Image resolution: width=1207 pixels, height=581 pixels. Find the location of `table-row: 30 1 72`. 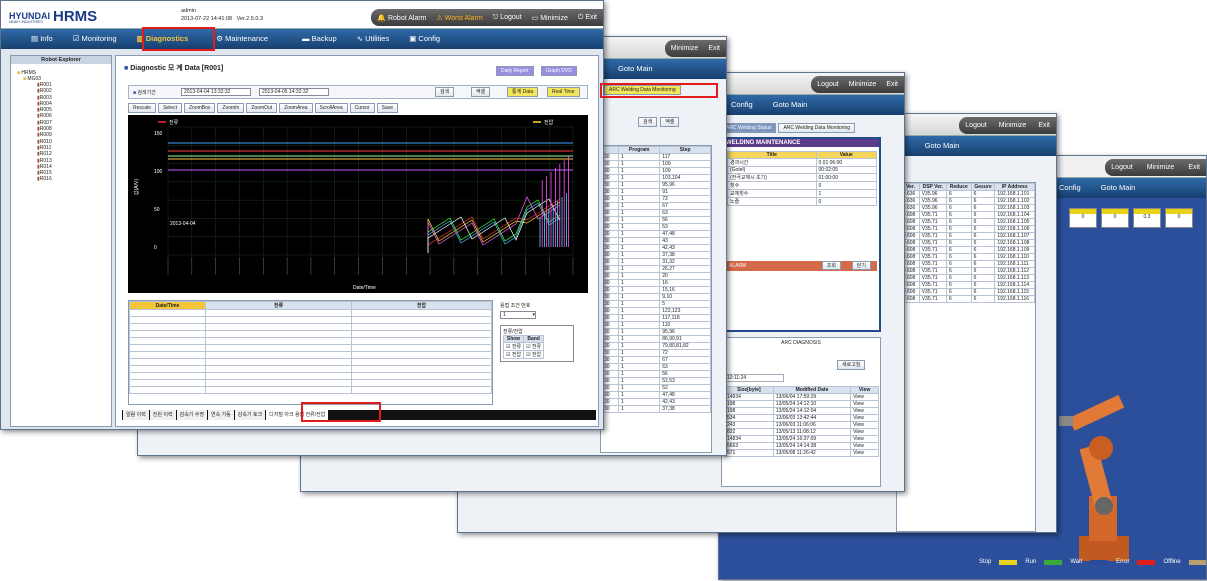

table-row: 30 1 72 is located at coordinates (655, 353).